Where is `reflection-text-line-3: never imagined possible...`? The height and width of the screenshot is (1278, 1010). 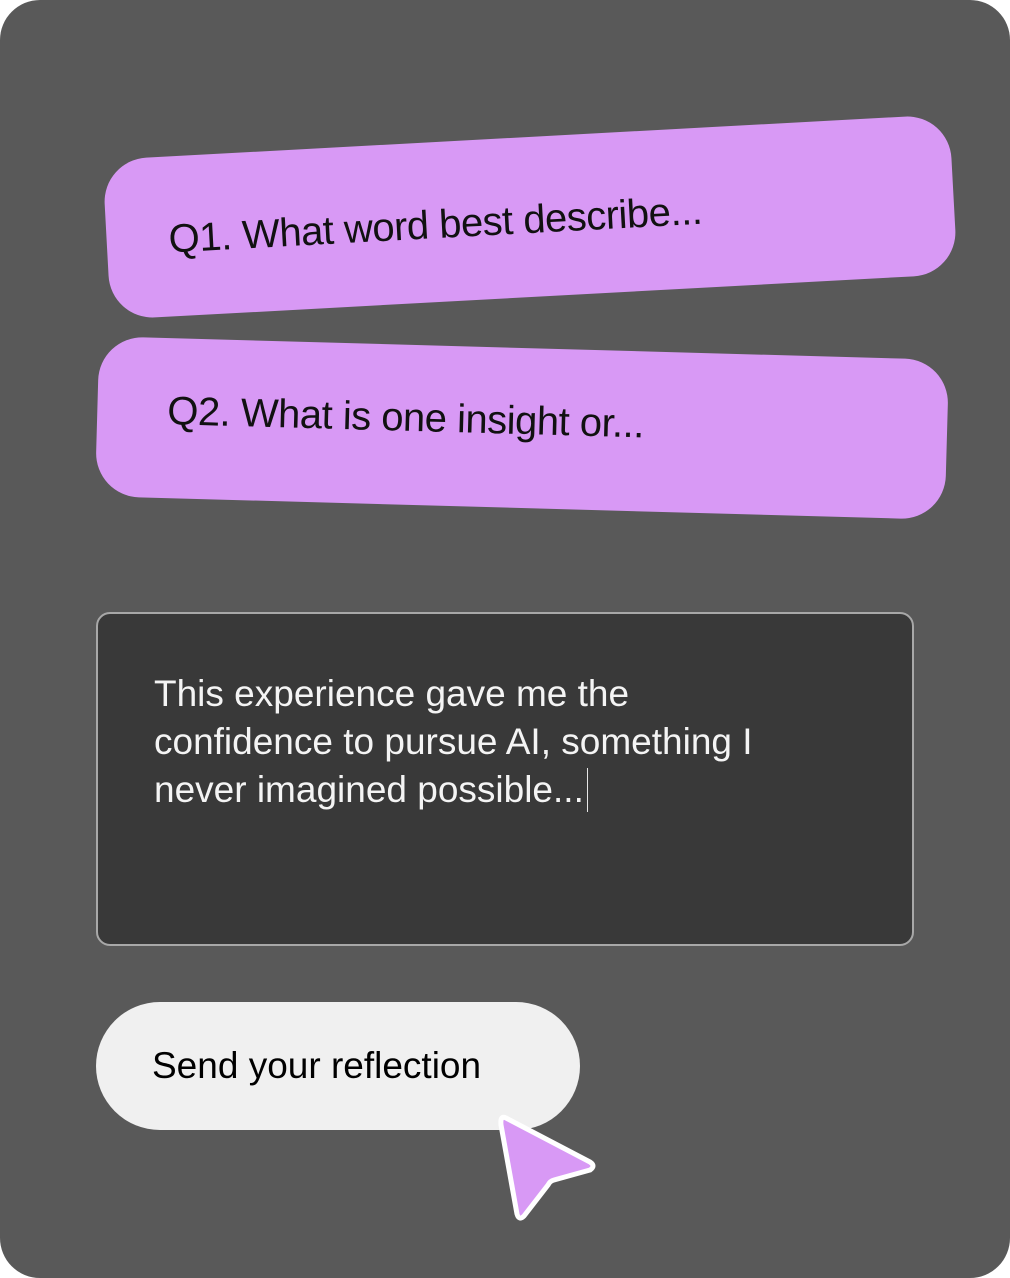 reflection-text-line-3: never imagined possible... is located at coordinates (369, 789).